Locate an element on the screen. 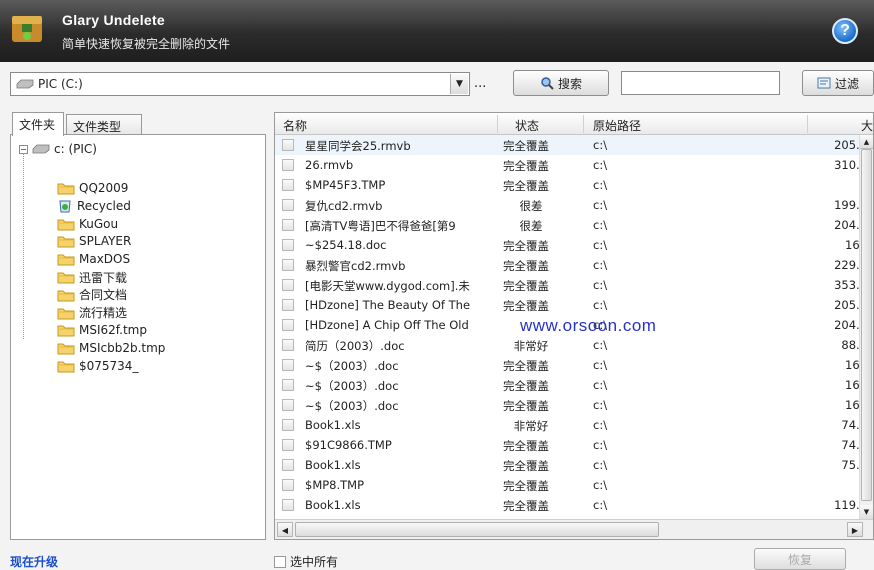 Image resolution: width=874 pixels, height=570 pixels. scroll-down-icon: ▼ is located at coordinates (866, 512).